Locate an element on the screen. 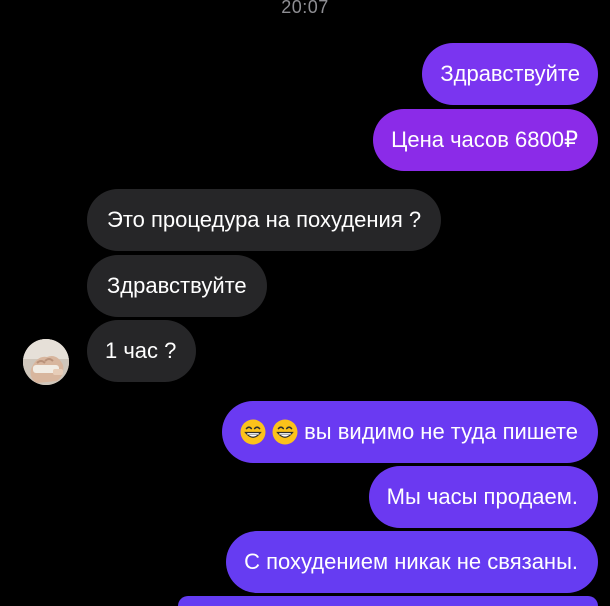 This screenshot has width=610, height=606. message-timestamp: 20:07 is located at coordinates (305, 8).